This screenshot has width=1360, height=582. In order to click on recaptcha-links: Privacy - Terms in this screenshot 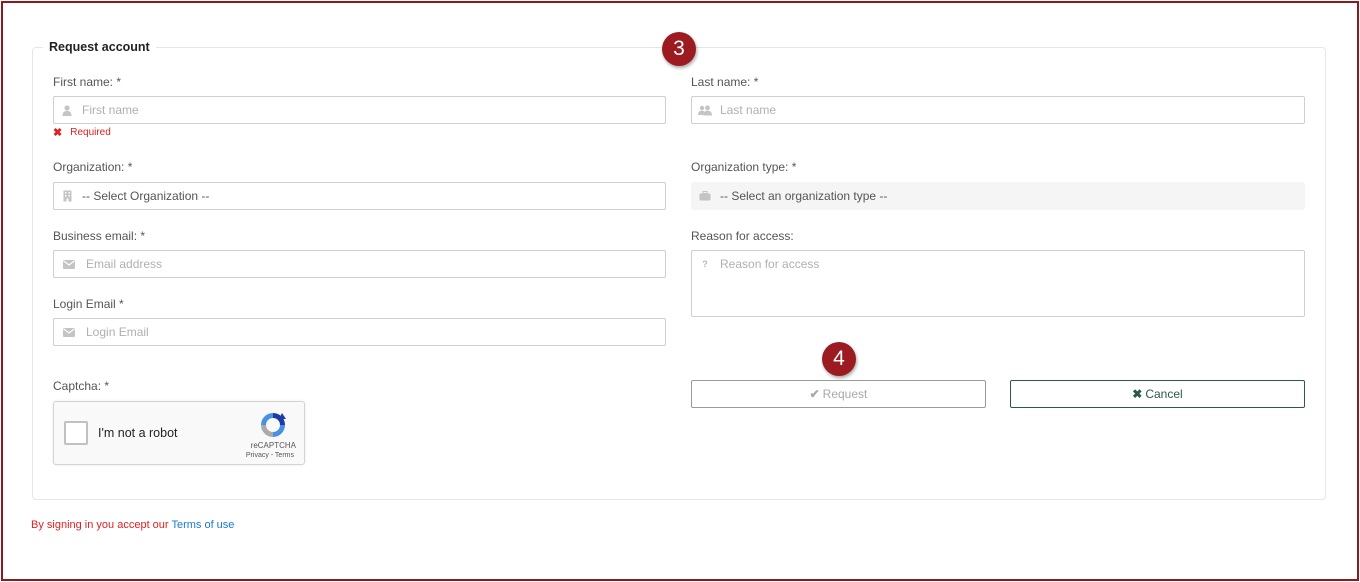, I will do `click(270, 455)`.